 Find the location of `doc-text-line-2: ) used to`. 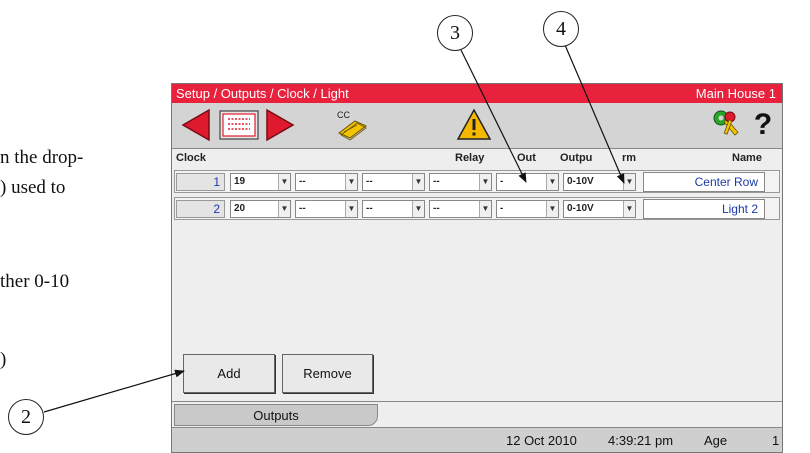

doc-text-line-2: ) used to is located at coordinates (33, 187).